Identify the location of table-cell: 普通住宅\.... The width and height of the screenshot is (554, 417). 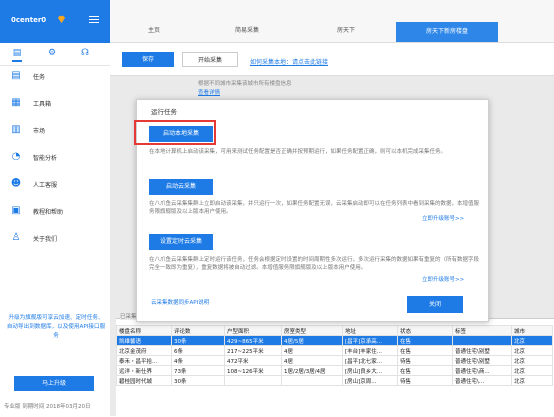
(482, 380).